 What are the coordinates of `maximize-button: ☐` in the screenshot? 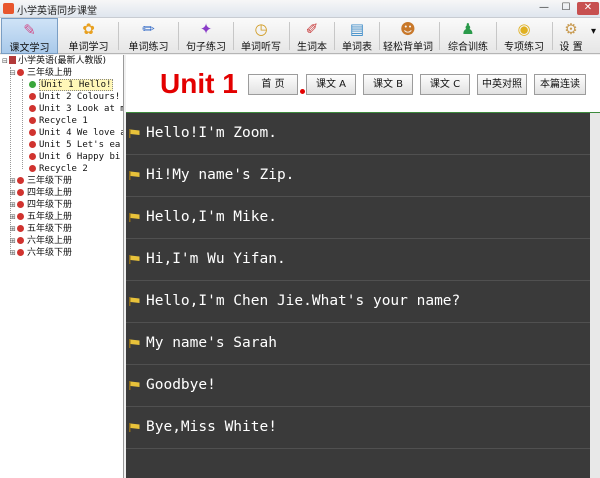 It's located at (566, 8).